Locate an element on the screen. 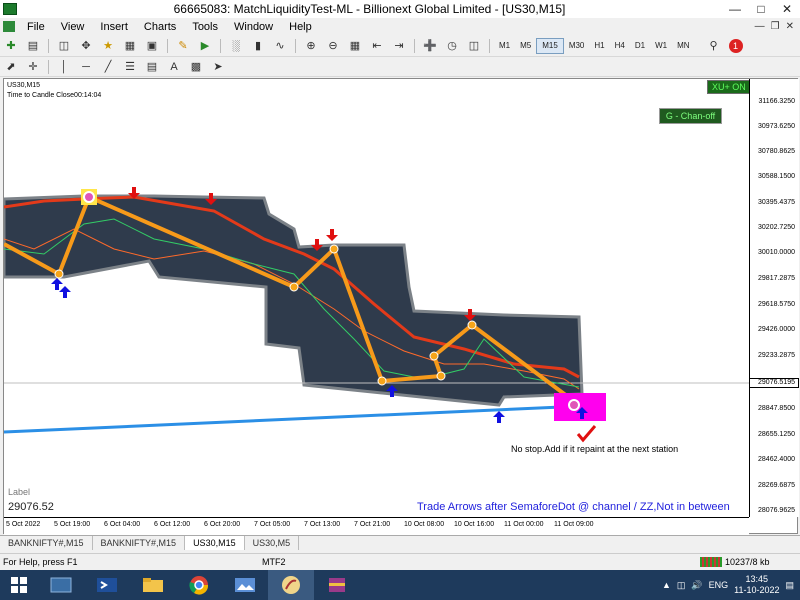 The height and width of the screenshot is (600, 800). horizontal-line-icon: ─ is located at coordinates (86, 67).